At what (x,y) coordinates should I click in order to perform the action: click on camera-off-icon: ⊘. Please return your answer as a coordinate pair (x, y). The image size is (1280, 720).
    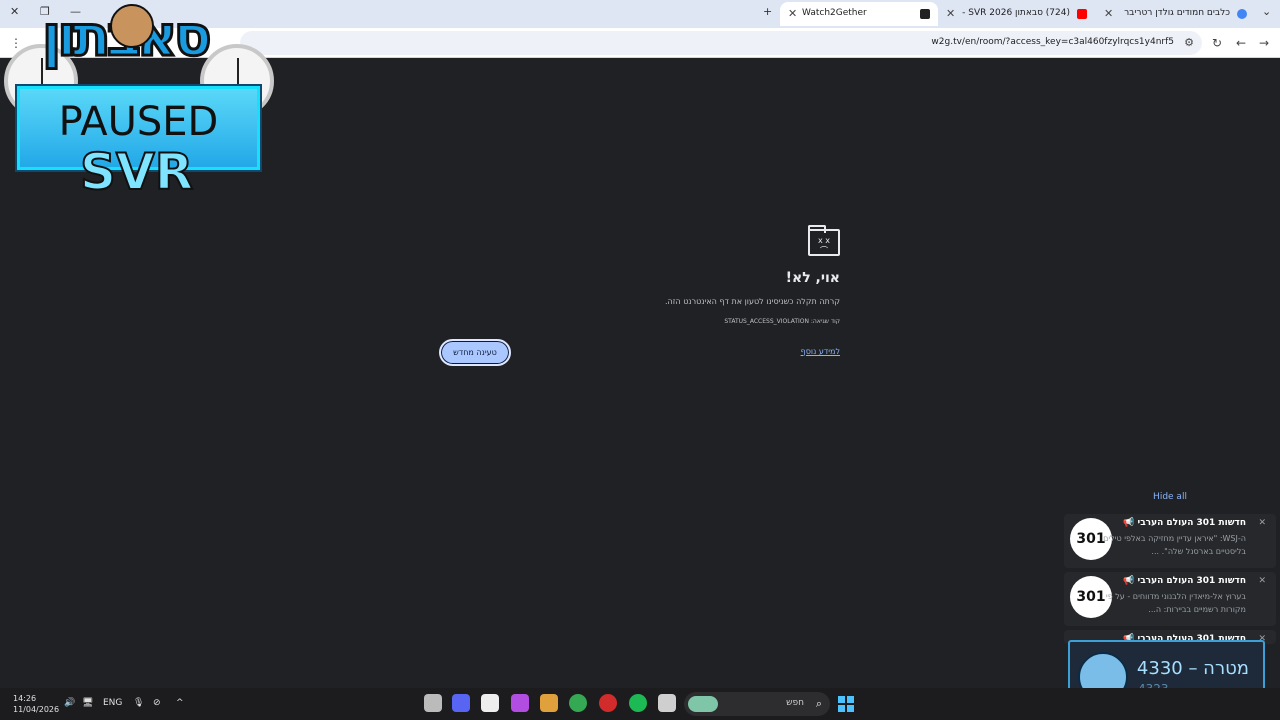
    Looking at the image, I should click on (157, 703).